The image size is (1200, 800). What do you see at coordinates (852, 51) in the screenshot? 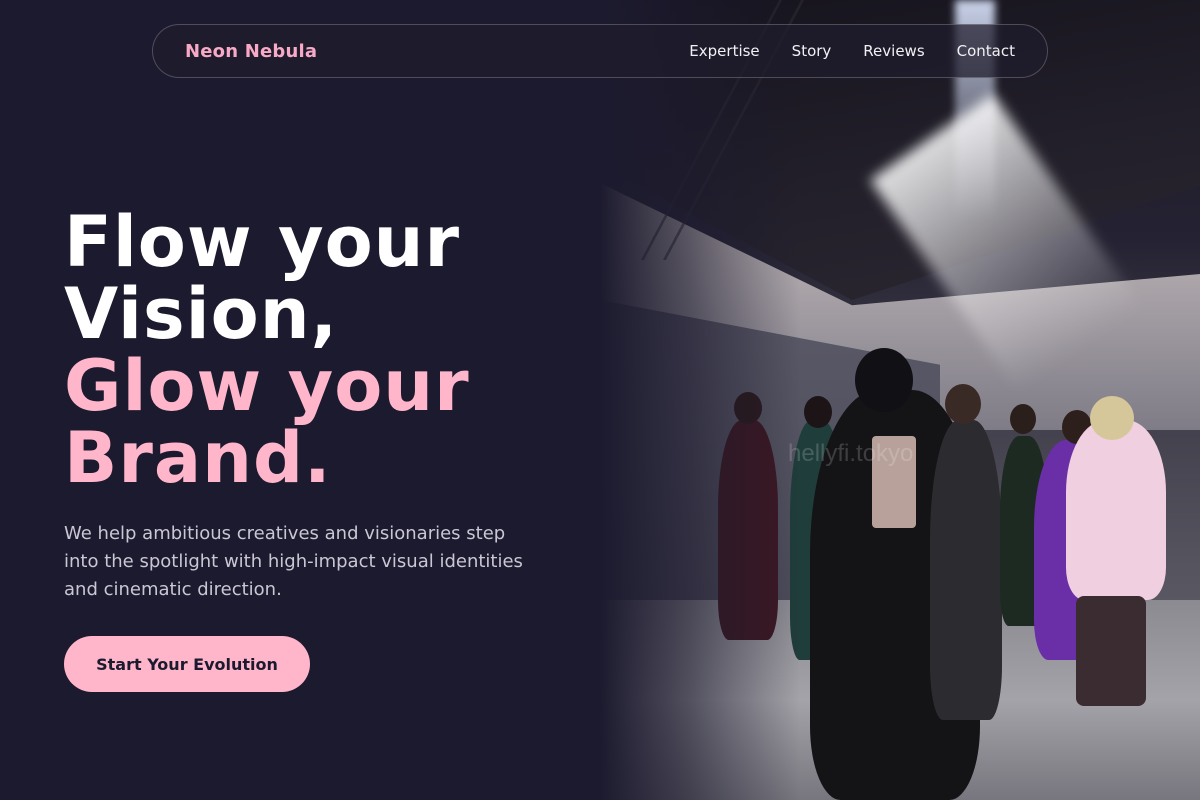
I see `nav-links: Expertise Story Reviews Contact` at bounding box center [852, 51].